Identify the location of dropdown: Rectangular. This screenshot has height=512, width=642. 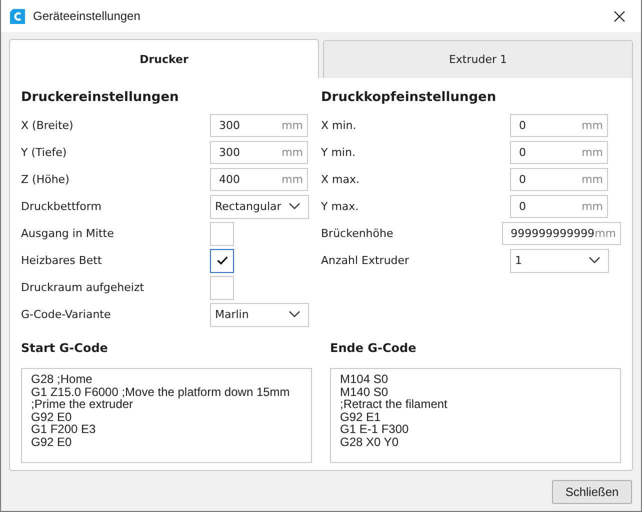
(259, 206).